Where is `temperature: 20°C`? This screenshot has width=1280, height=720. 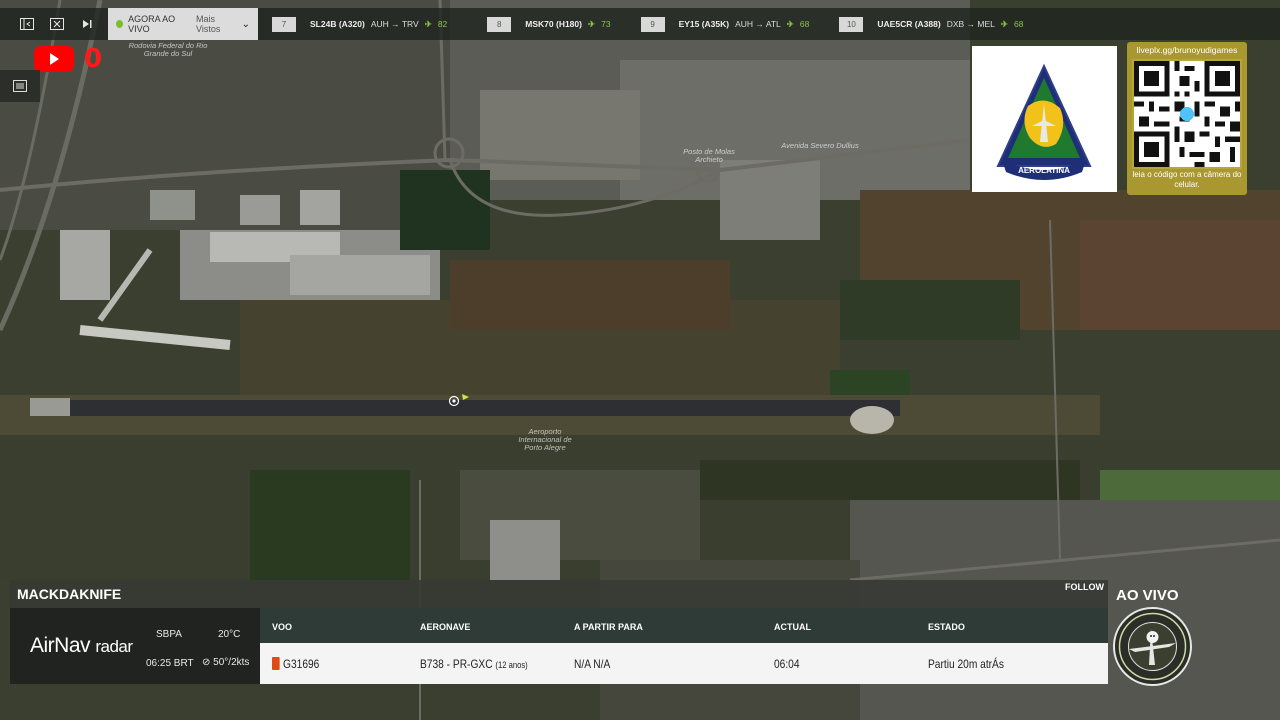 temperature: 20°C is located at coordinates (229, 634).